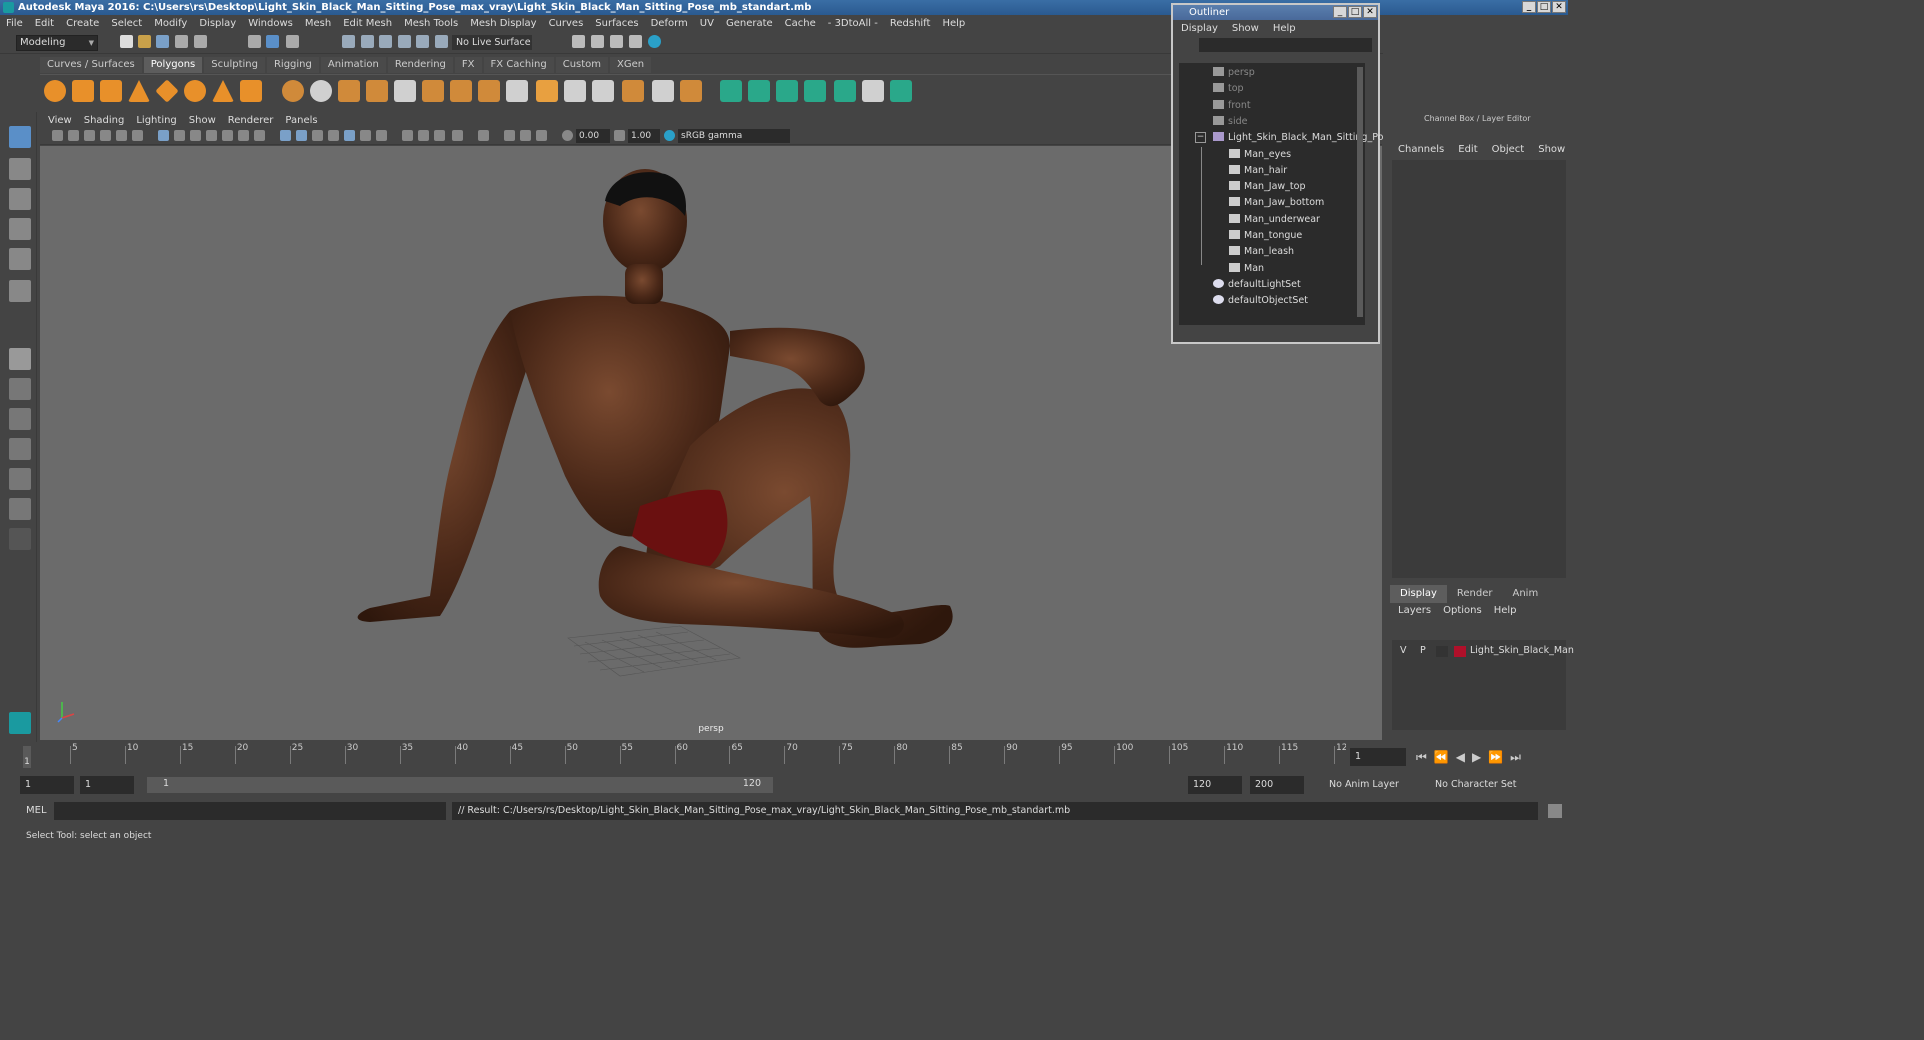 Image resolution: width=1924 pixels, height=1040 pixels. Describe the element at coordinates (1260, 301) in the screenshot. I see `outliner-item: defaultObjectSet` at that location.